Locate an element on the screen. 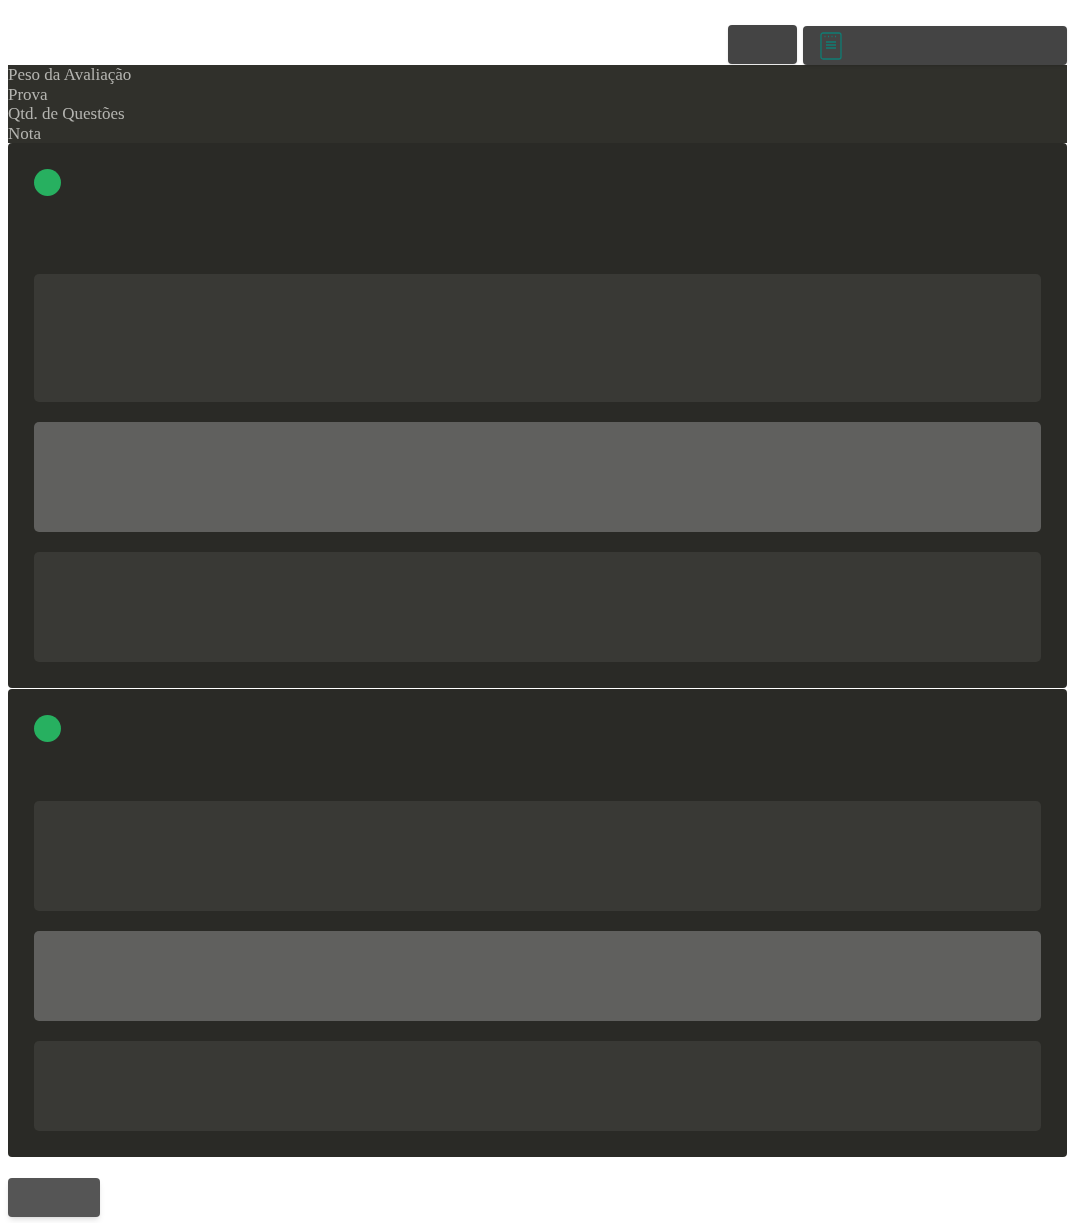  column-label: Peso da Avaliação is located at coordinates (70, 75).